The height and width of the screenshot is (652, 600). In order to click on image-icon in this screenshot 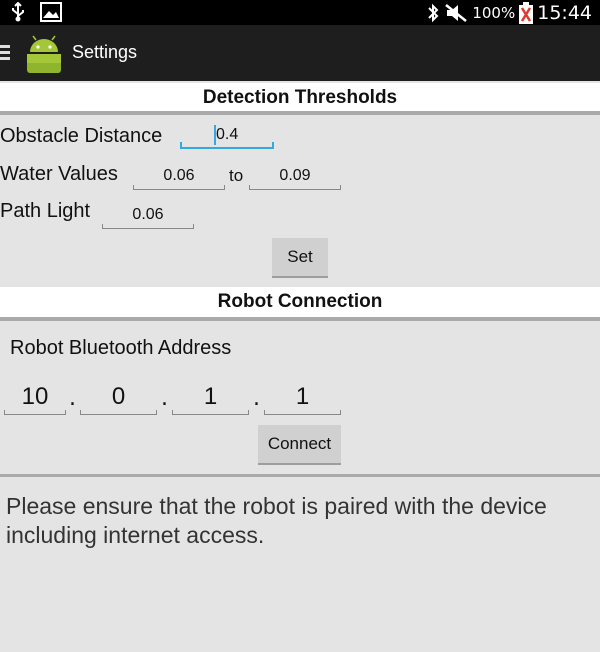, I will do `click(51, 12)`.